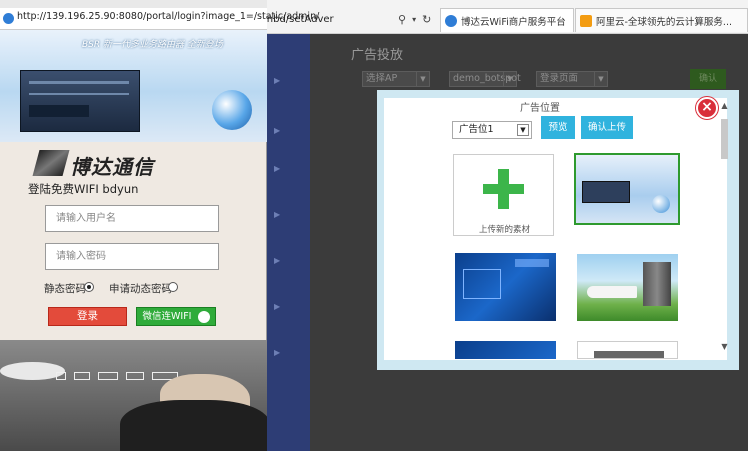  What do you see at coordinates (724, 106) in the screenshot?
I see `scroll-up-icon: ▲` at bounding box center [724, 106].